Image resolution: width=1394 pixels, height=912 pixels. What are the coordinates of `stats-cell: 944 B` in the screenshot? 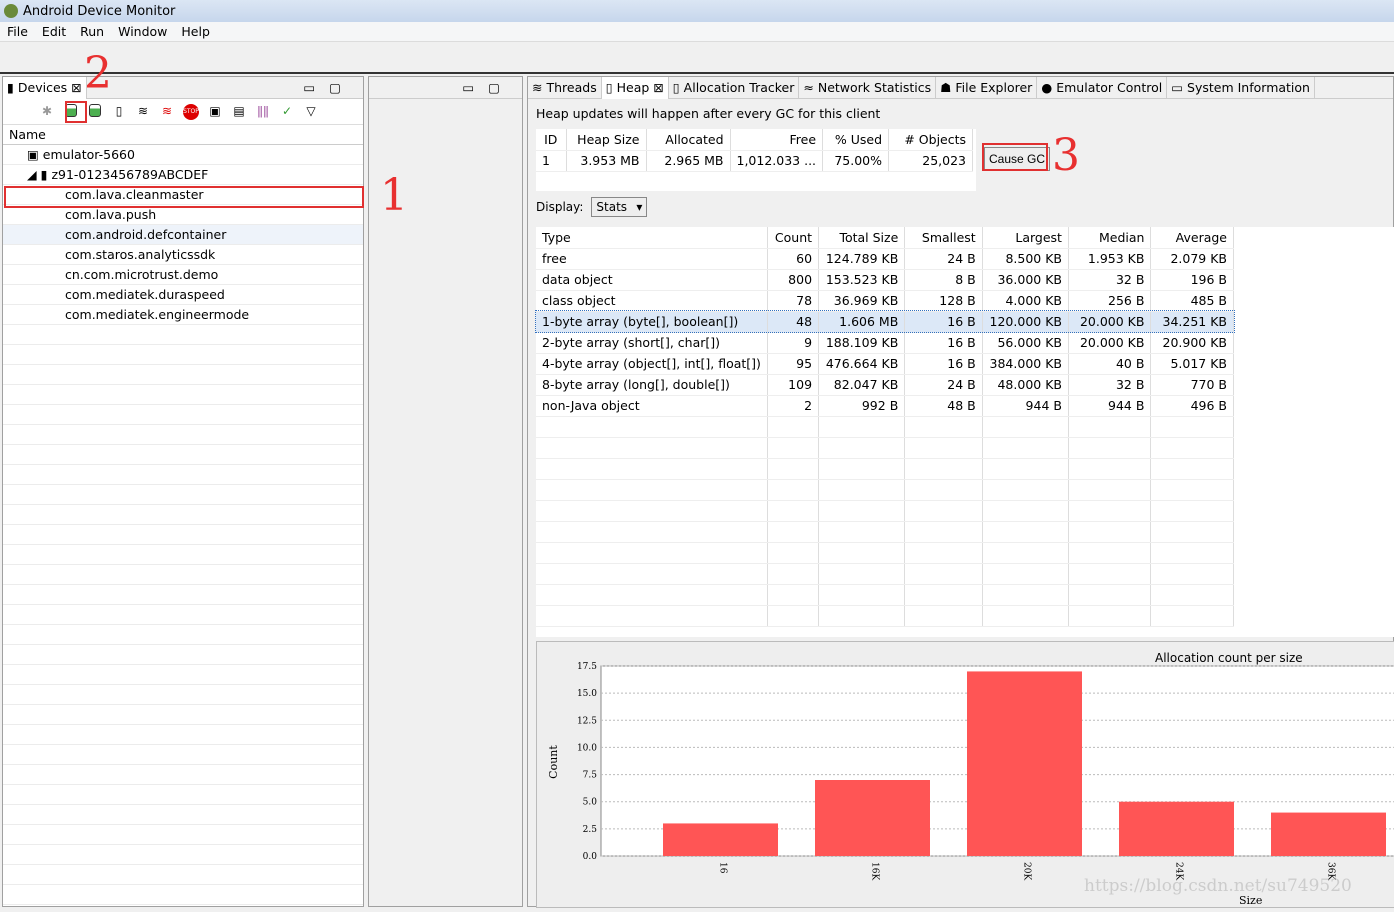 It's located at (1025, 406).